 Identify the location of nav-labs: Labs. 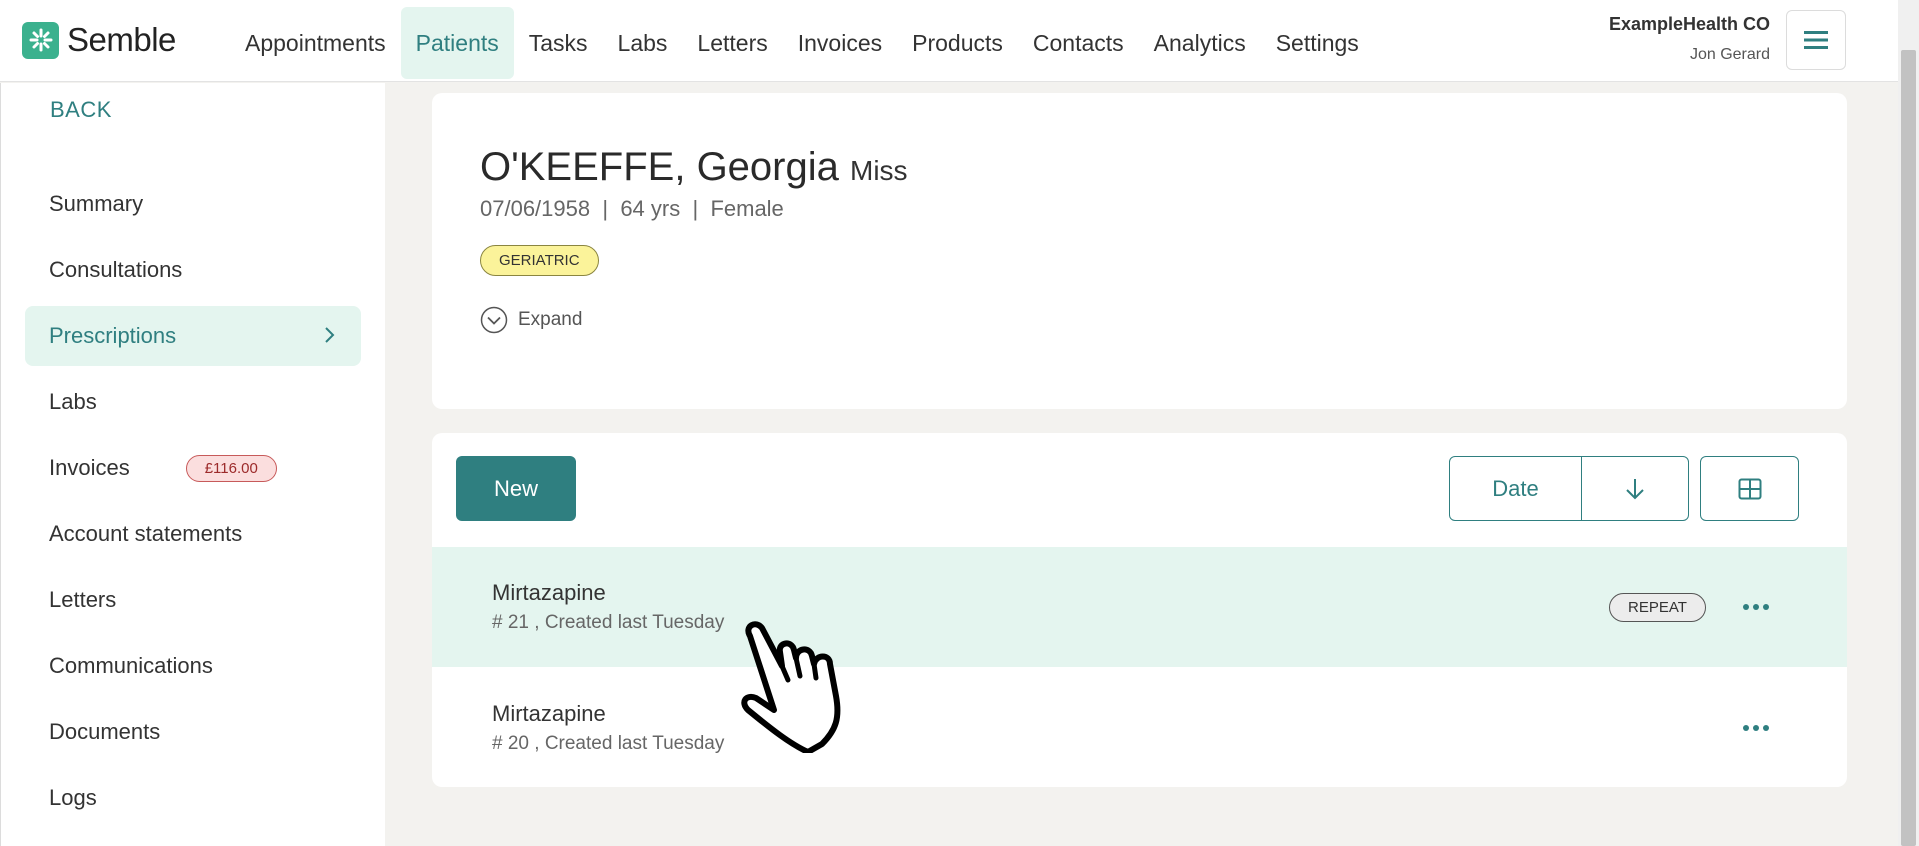
(643, 43).